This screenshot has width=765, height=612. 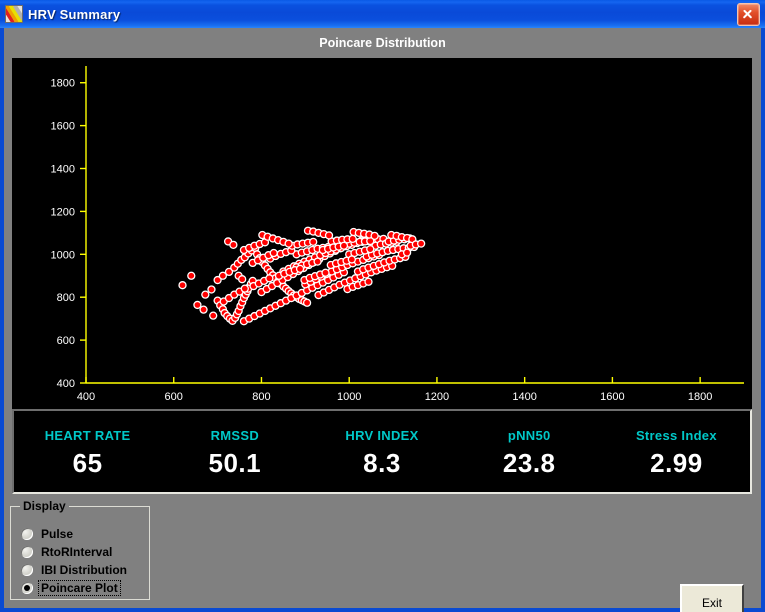 I want to click on stat-label: HRV INDEX, so click(x=382, y=435).